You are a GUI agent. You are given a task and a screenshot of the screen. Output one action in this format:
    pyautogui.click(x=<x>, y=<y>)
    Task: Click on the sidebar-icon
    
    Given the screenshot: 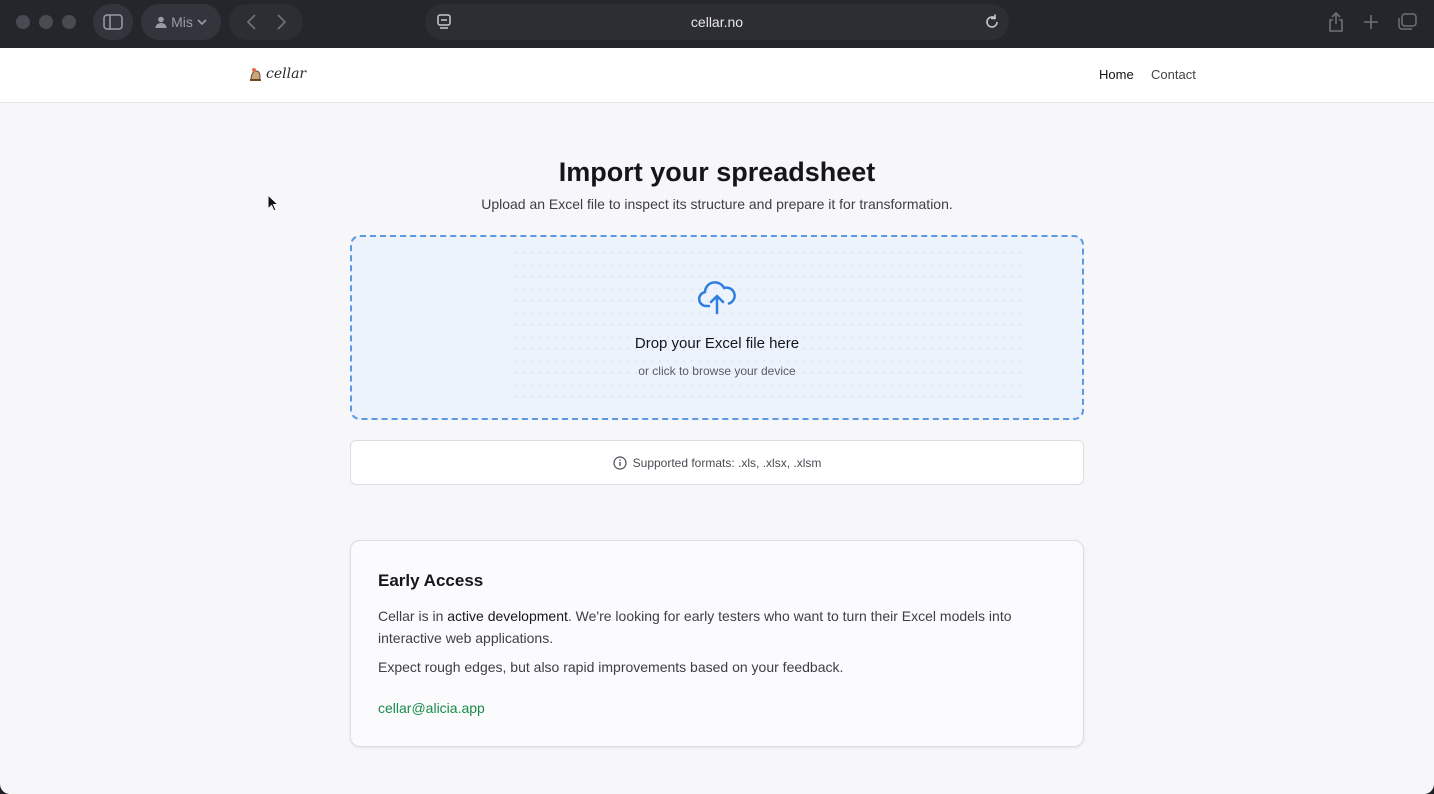 What is the action you would take?
    pyautogui.click(x=113, y=22)
    